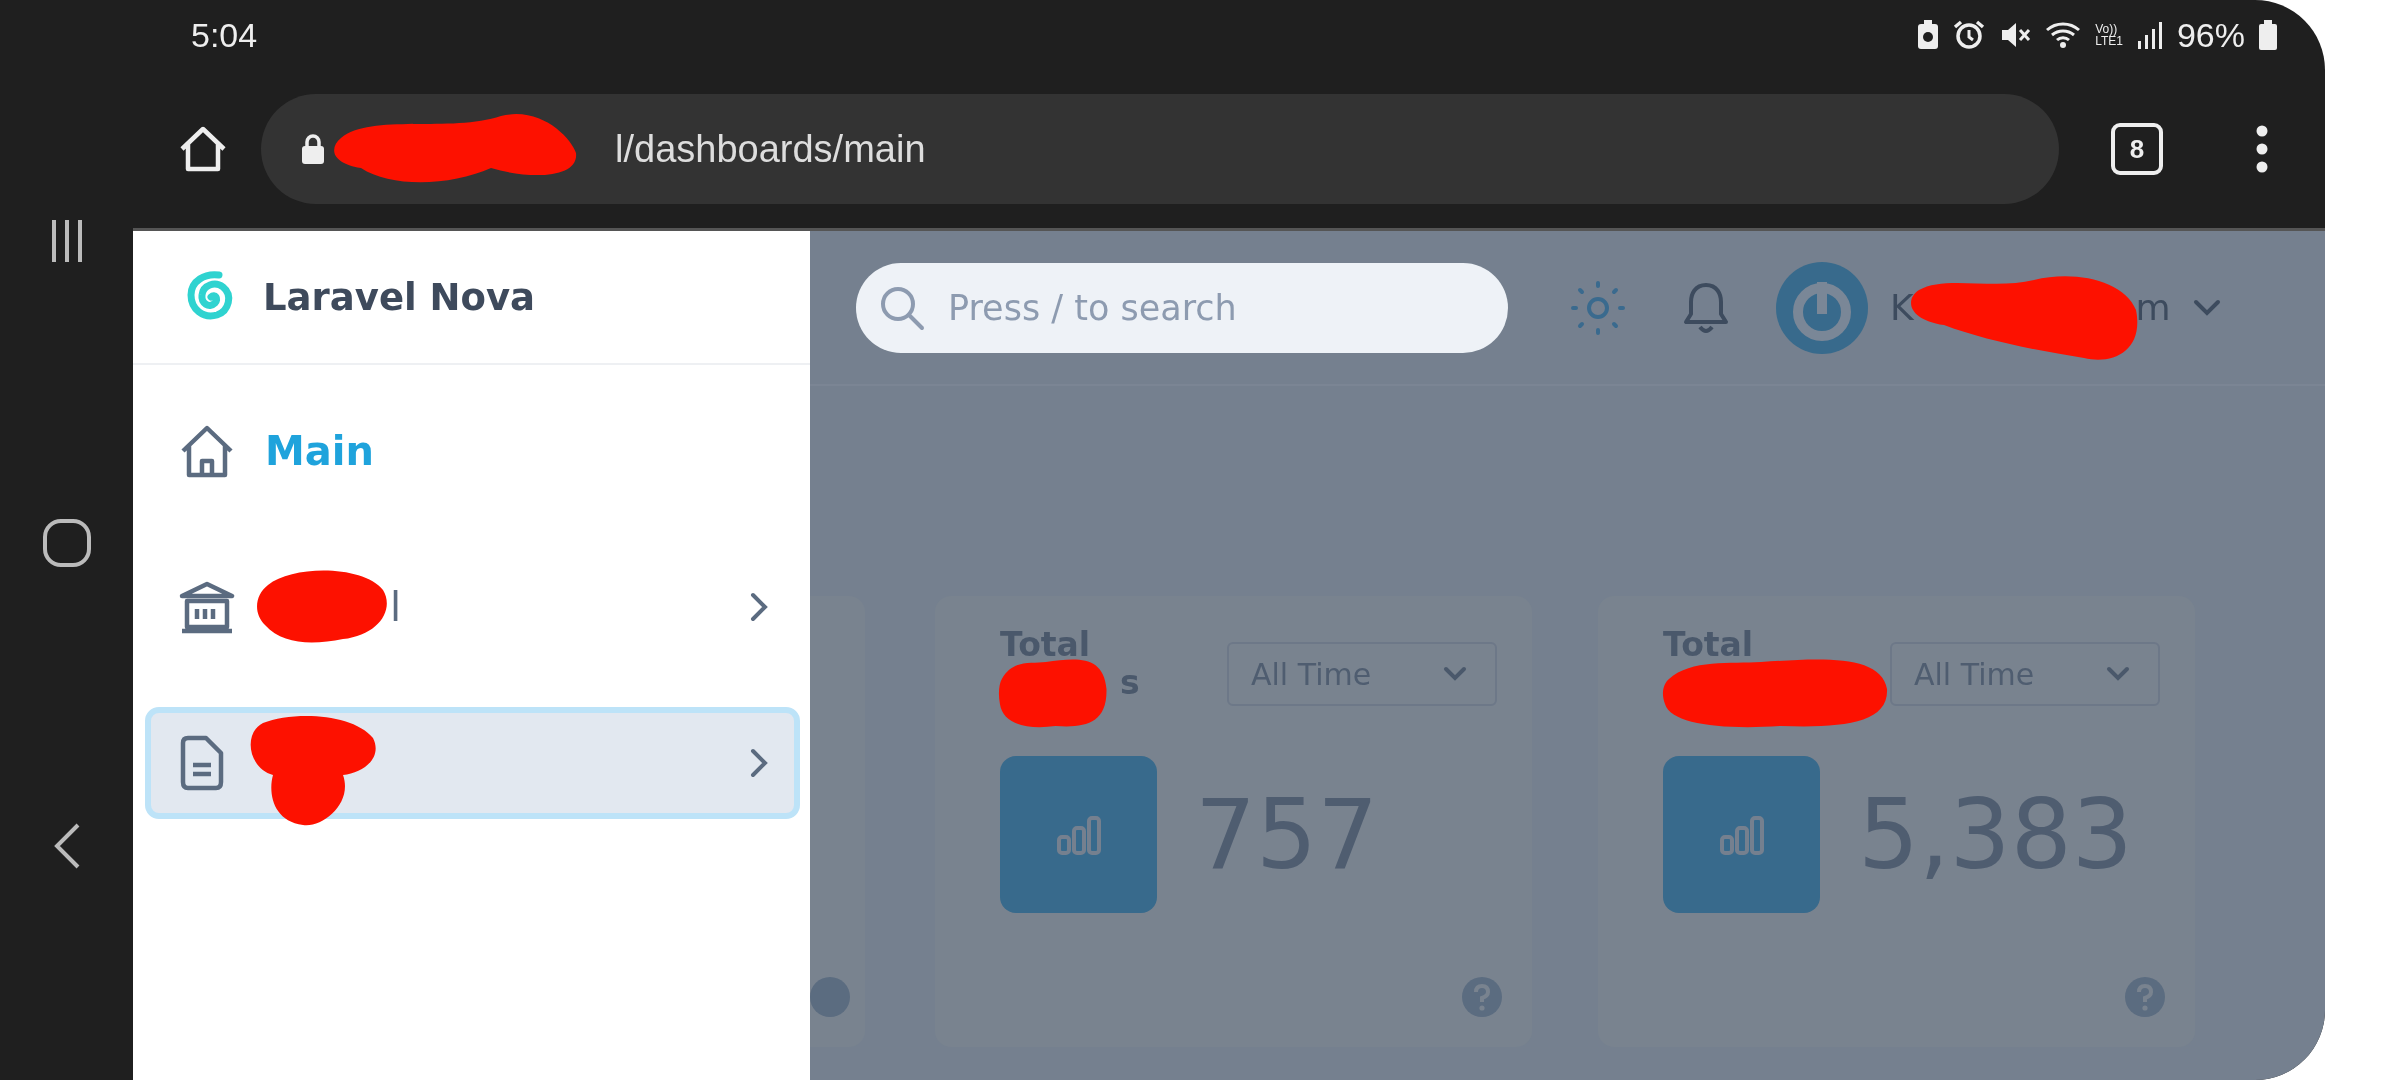  What do you see at coordinates (2106, 29) in the screenshot?
I see `volte-label: Vo))` at bounding box center [2106, 29].